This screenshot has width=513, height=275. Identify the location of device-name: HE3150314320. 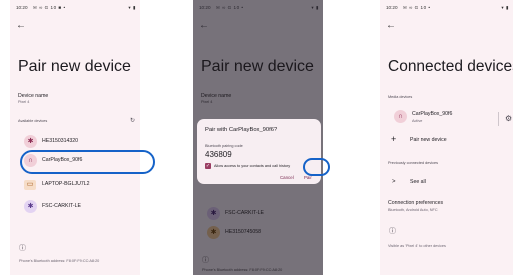
(60, 141).